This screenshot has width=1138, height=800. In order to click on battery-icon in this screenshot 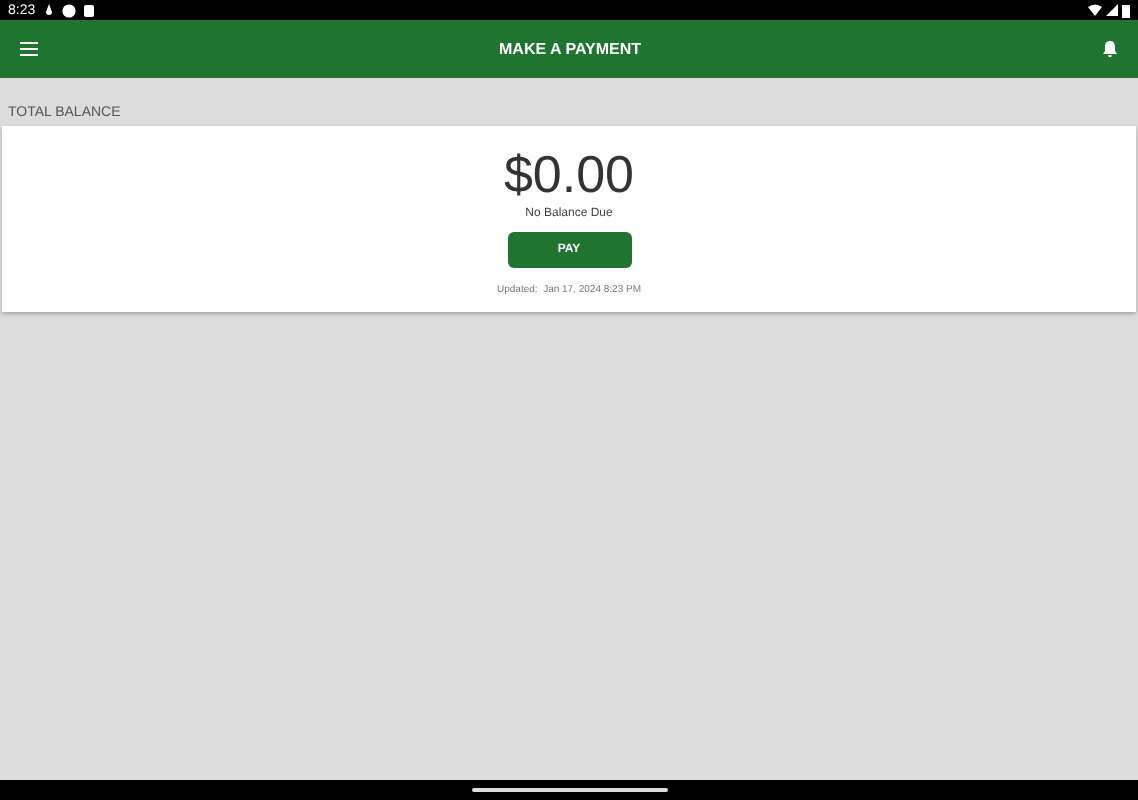, I will do `click(1126, 10)`.